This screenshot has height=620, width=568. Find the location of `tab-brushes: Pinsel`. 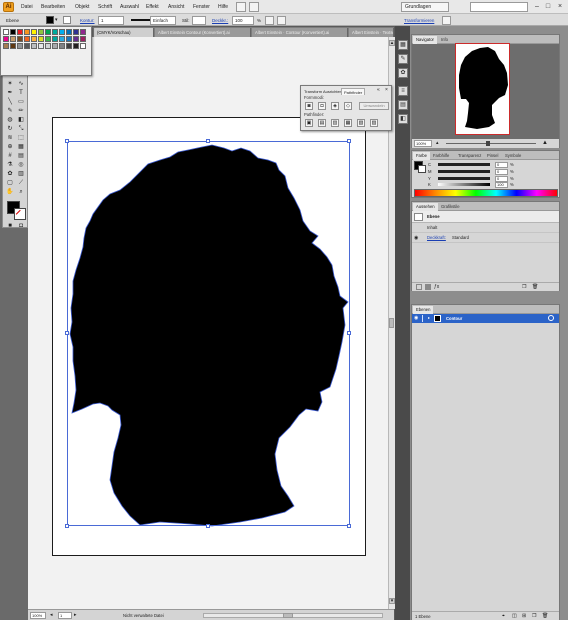

tab-brushes: Pinsel is located at coordinates (492, 156).